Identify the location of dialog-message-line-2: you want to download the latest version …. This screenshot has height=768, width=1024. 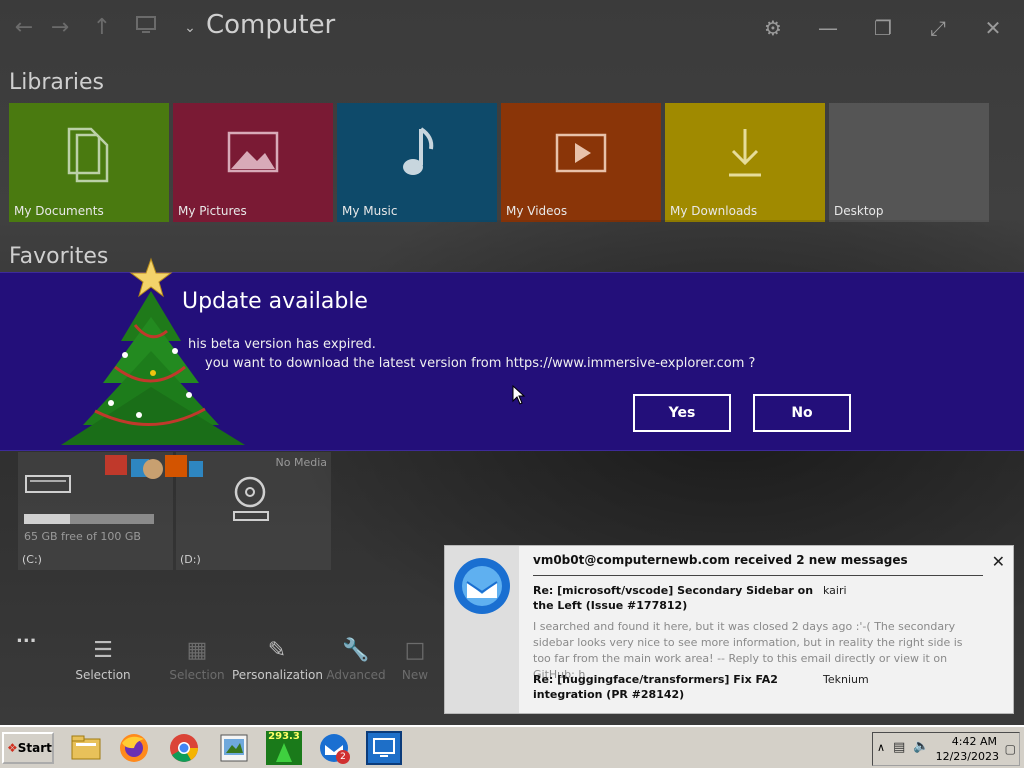
(480, 363).